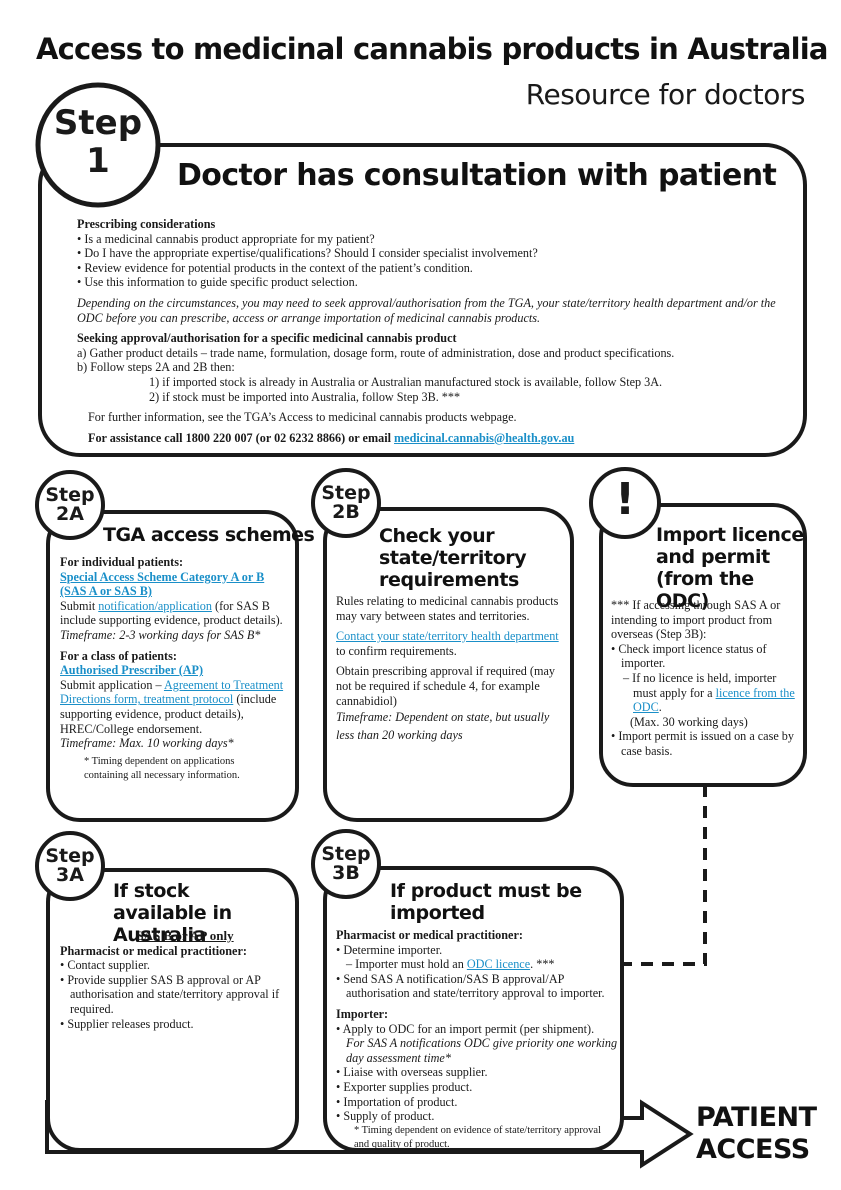 The height and width of the screenshot is (1190, 841). I want to click on step1-heading: Doctor has consultation with patient, so click(477, 175).